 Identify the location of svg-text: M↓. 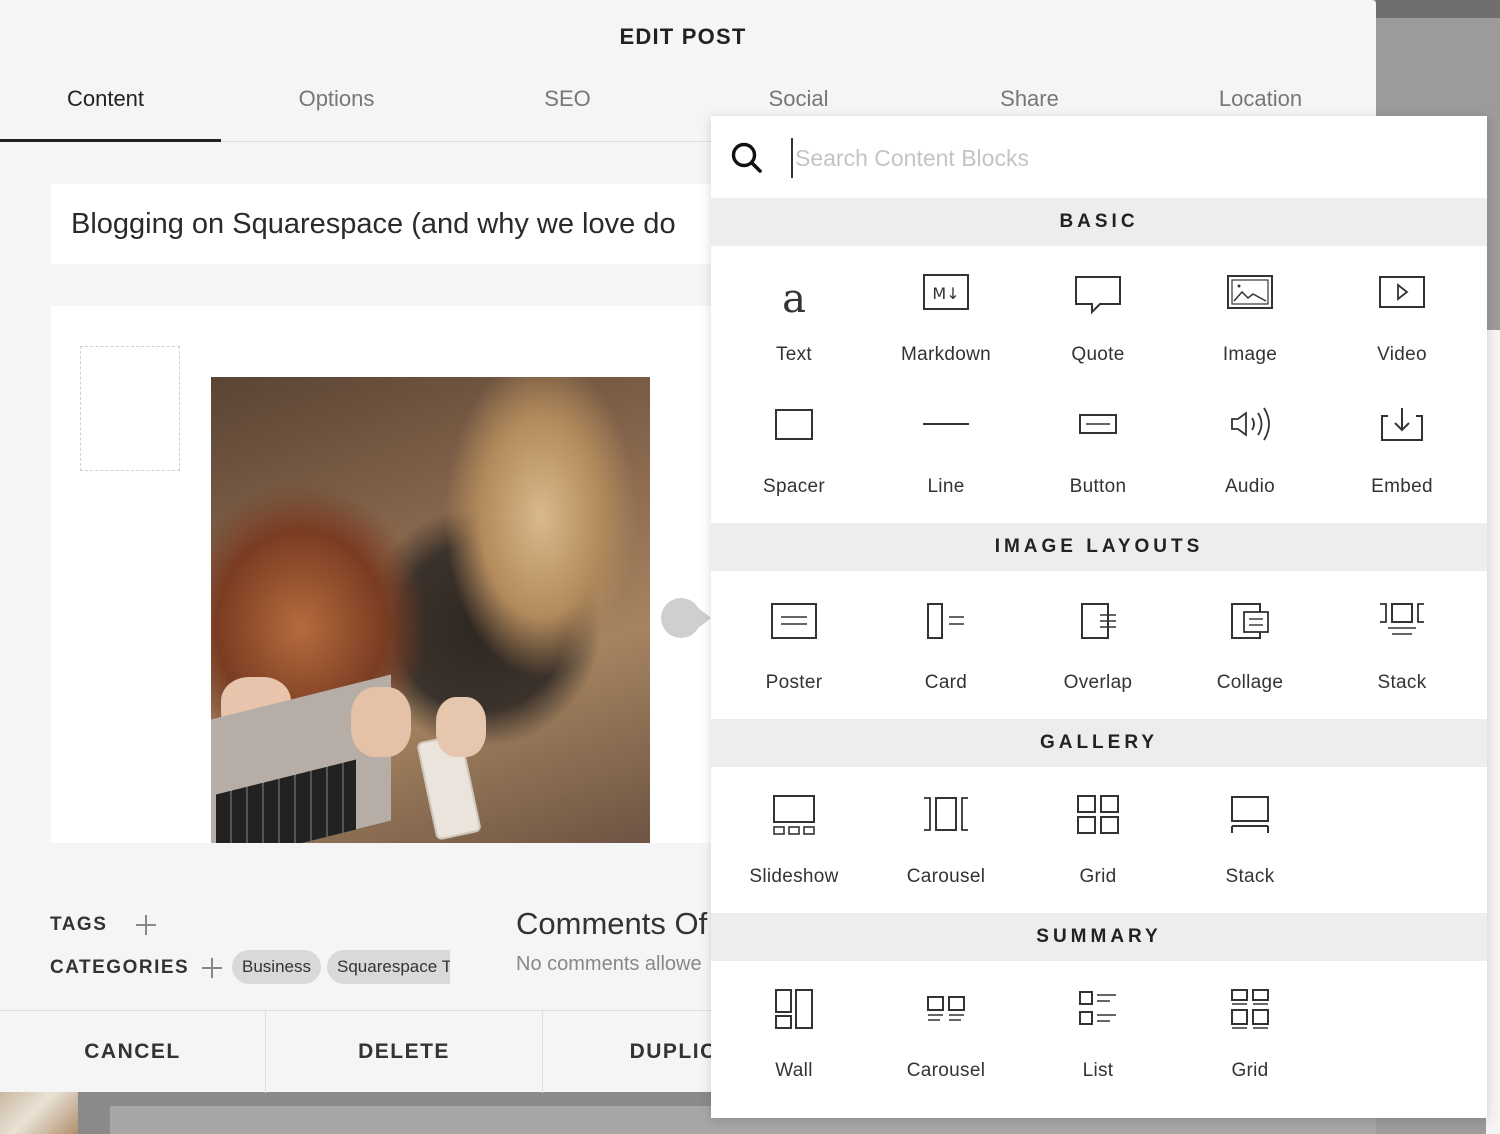
(945, 293).